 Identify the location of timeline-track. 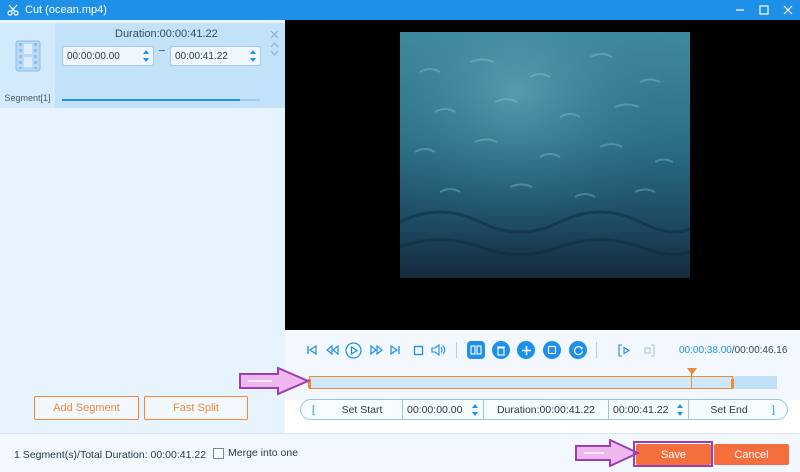
(542, 378).